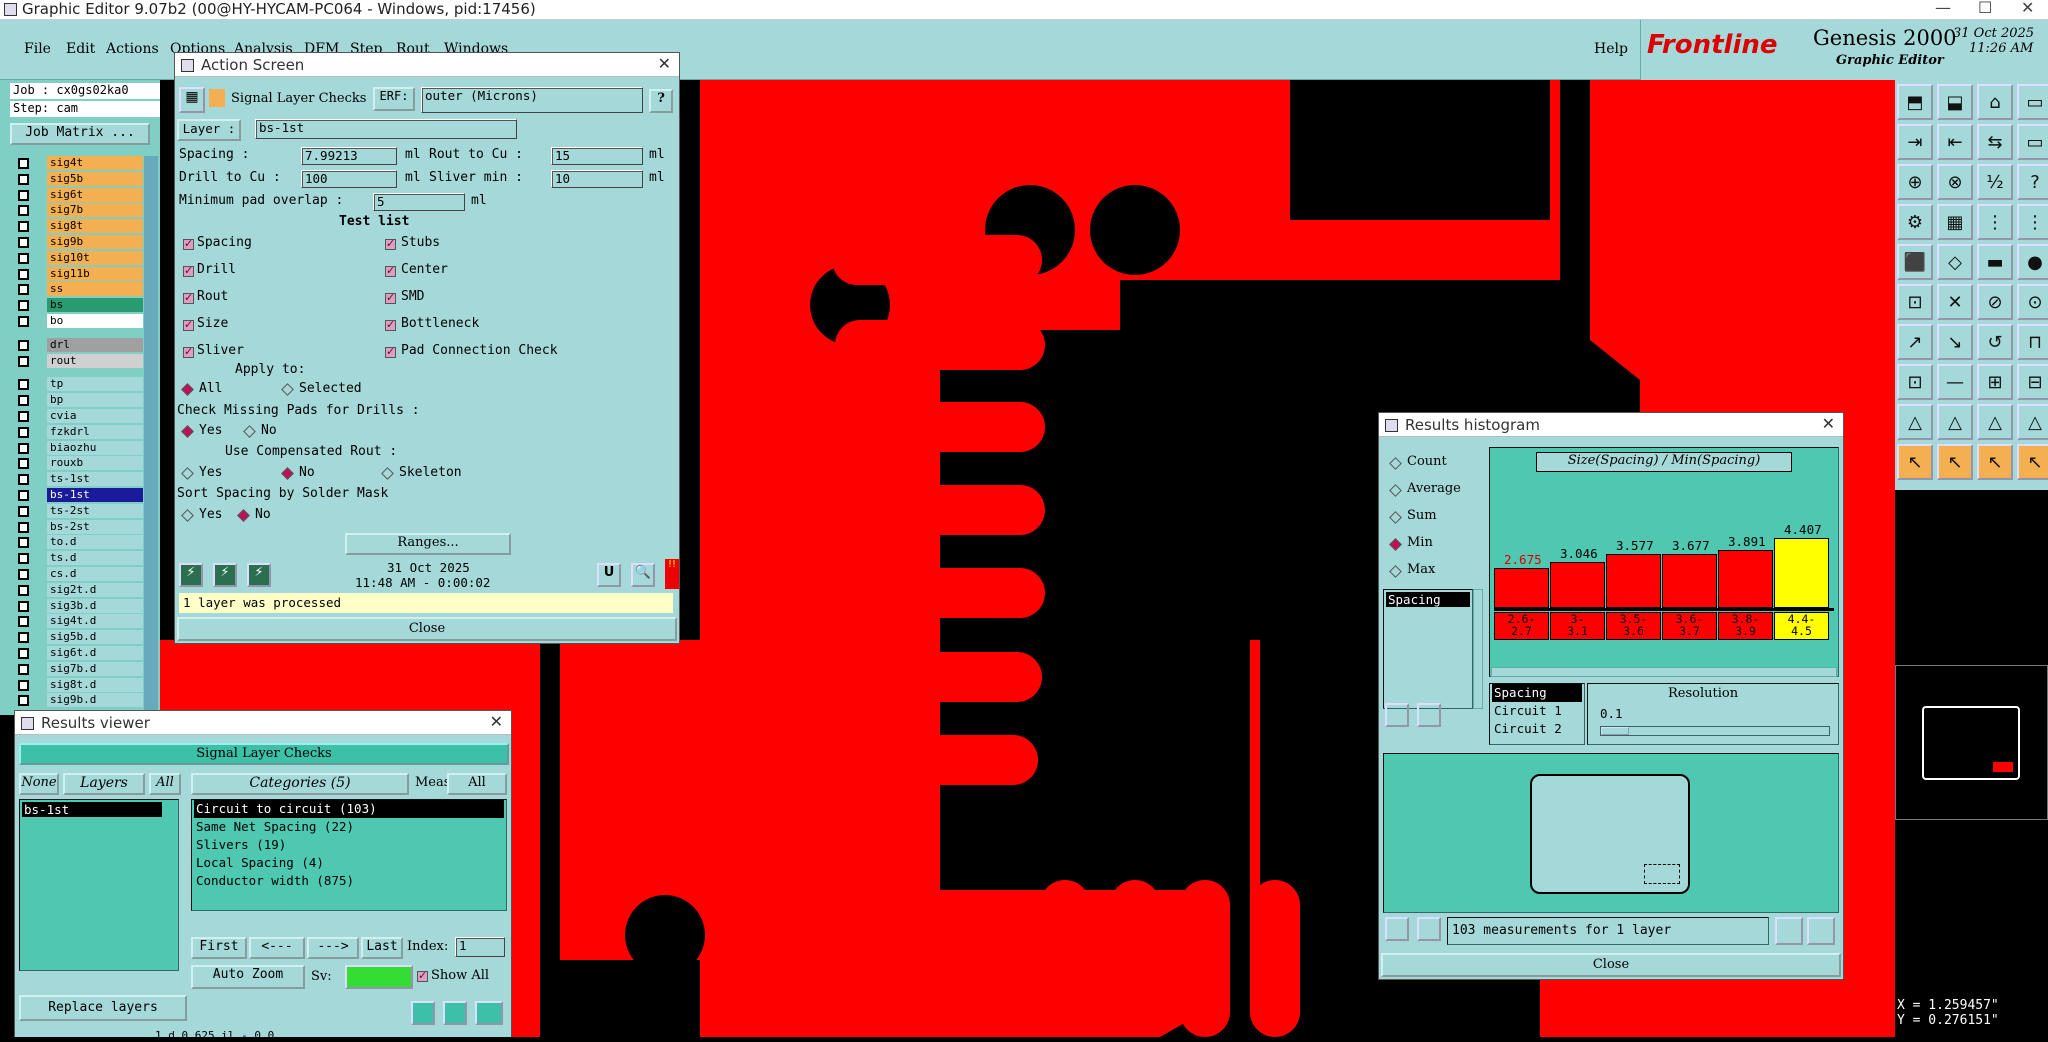  I want to click on sv-color-dropdown, so click(379, 977).